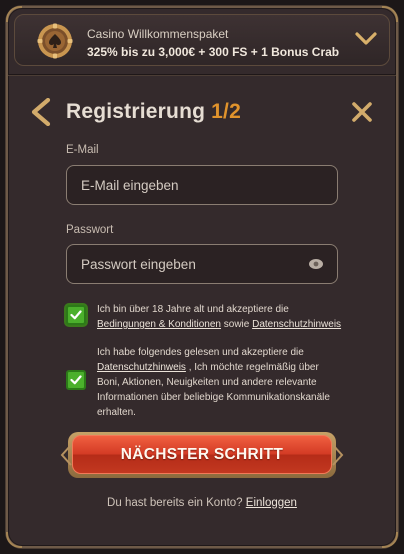  I want to click on password-label: Passwort, so click(90, 230).